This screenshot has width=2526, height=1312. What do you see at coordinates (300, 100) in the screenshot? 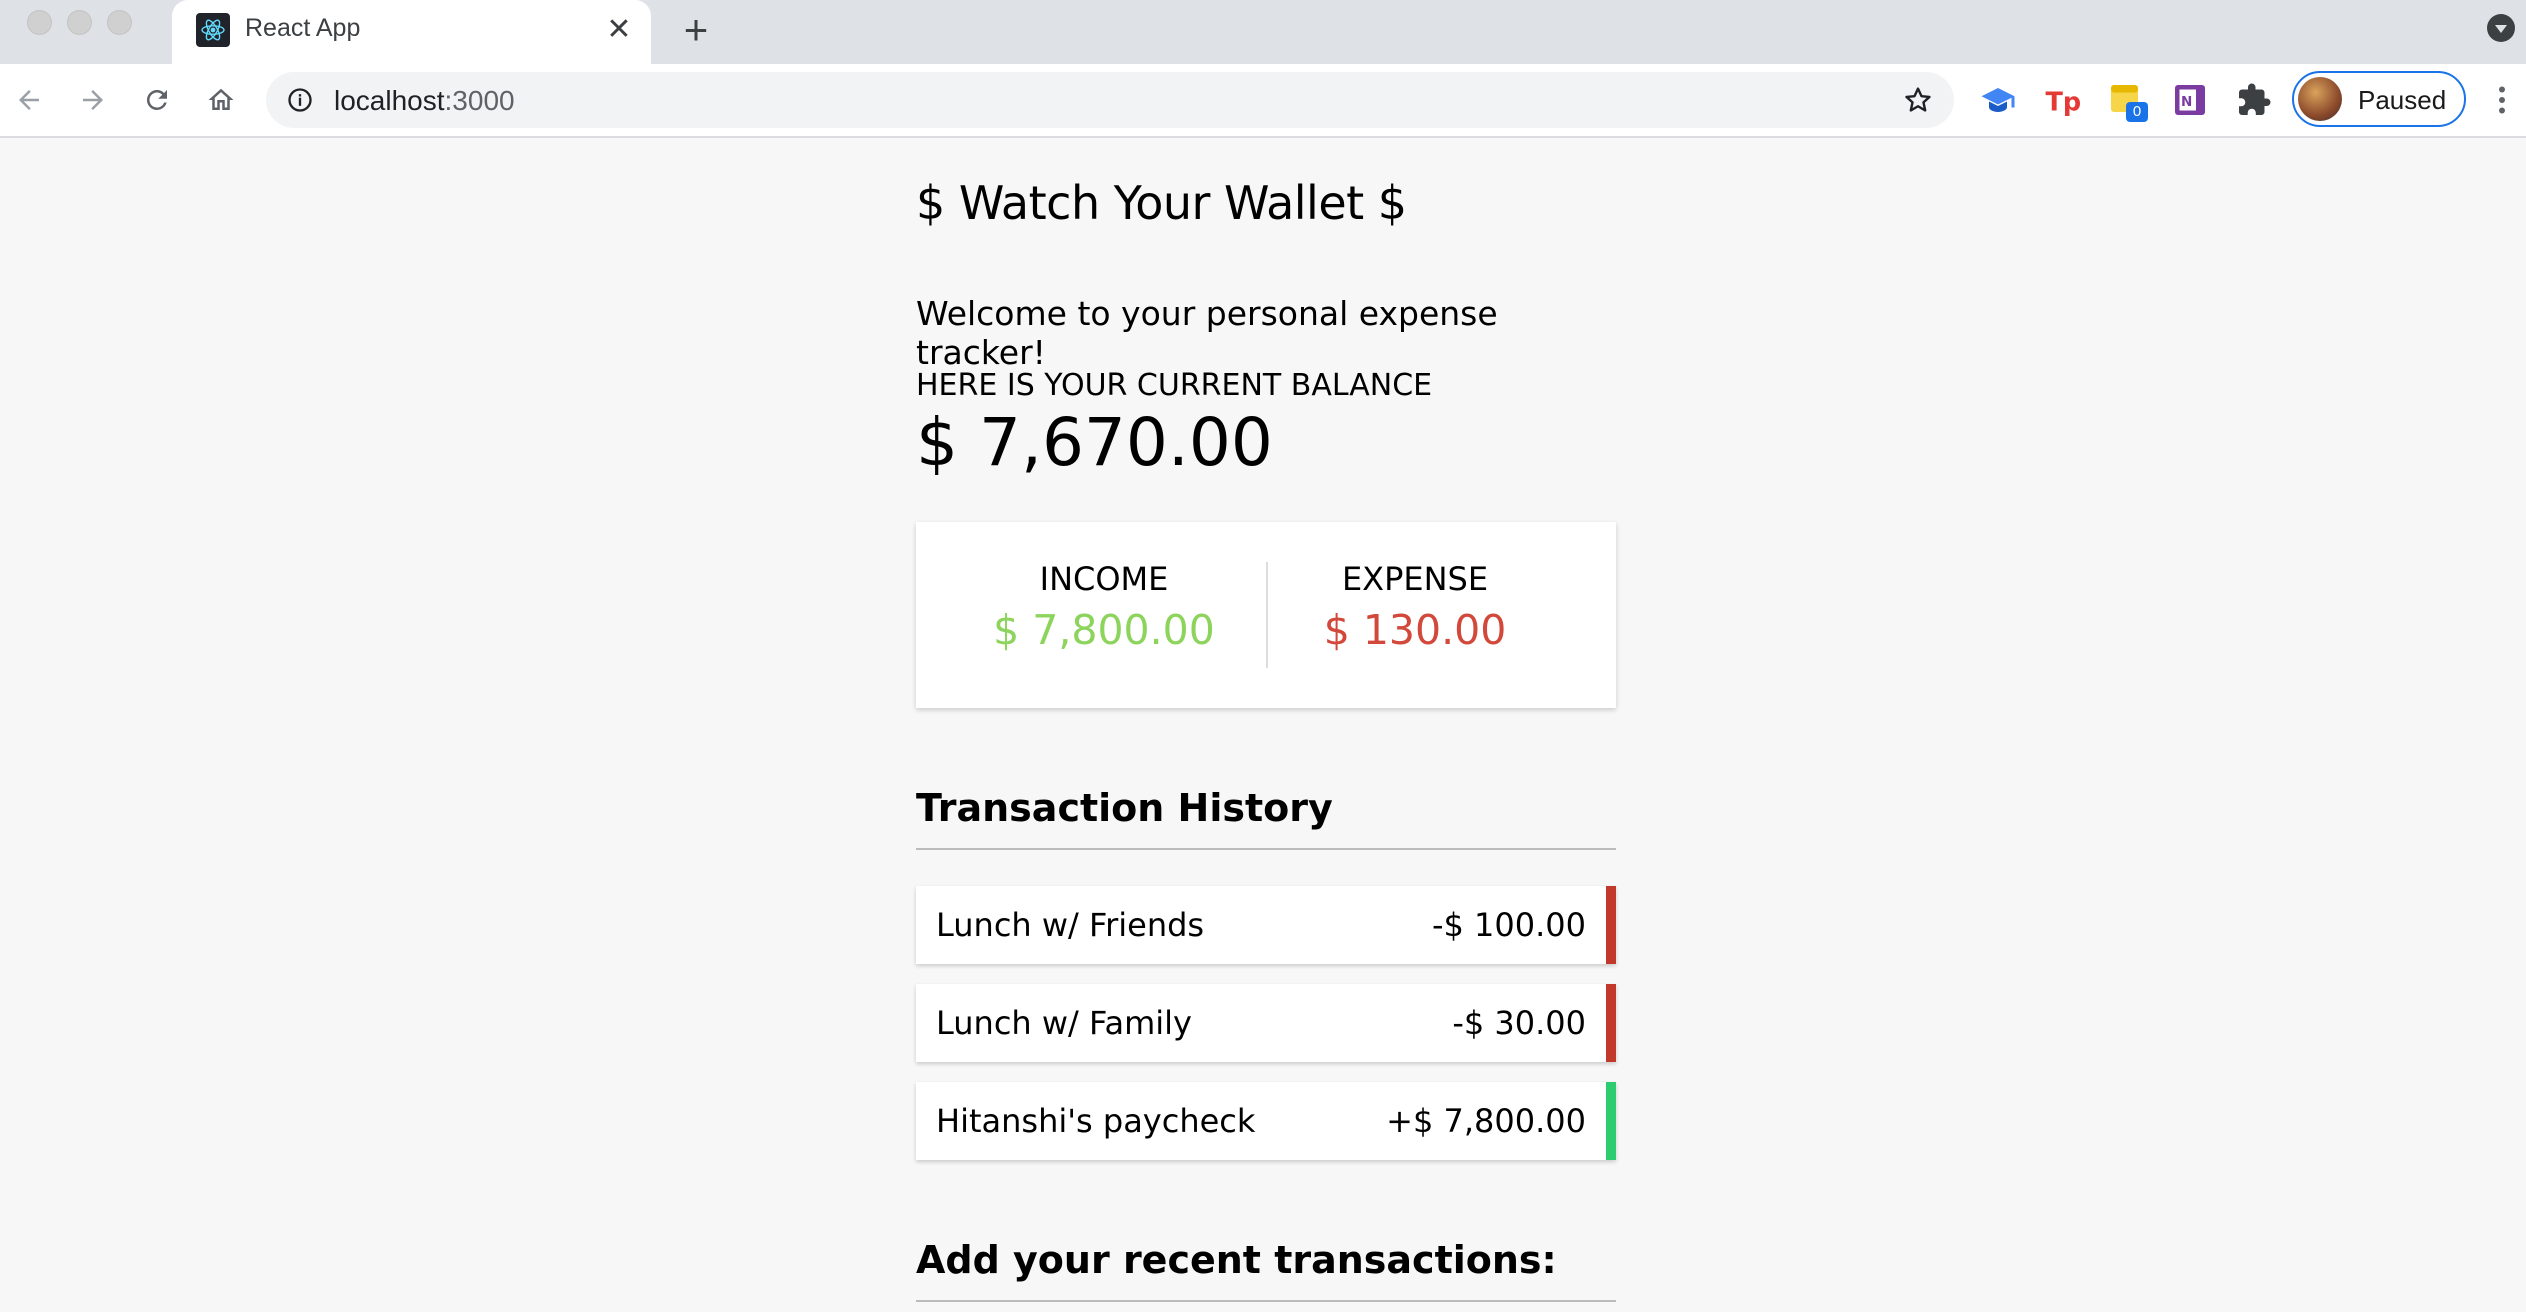
I see `site-info-icon` at bounding box center [300, 100].